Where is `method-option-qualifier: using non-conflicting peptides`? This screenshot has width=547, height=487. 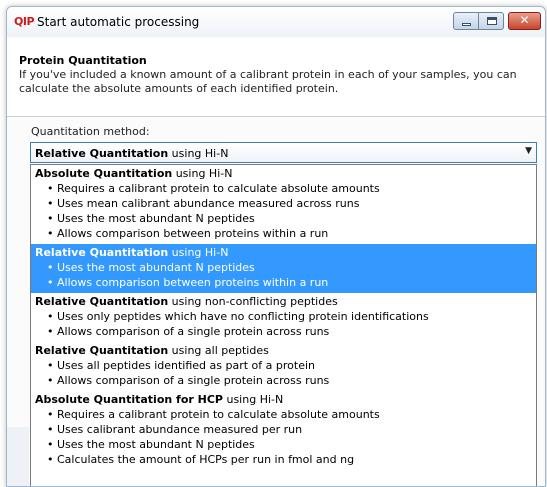
method-option-qualifier: using non-conflicting peptides is located at coordinates (253, 301).